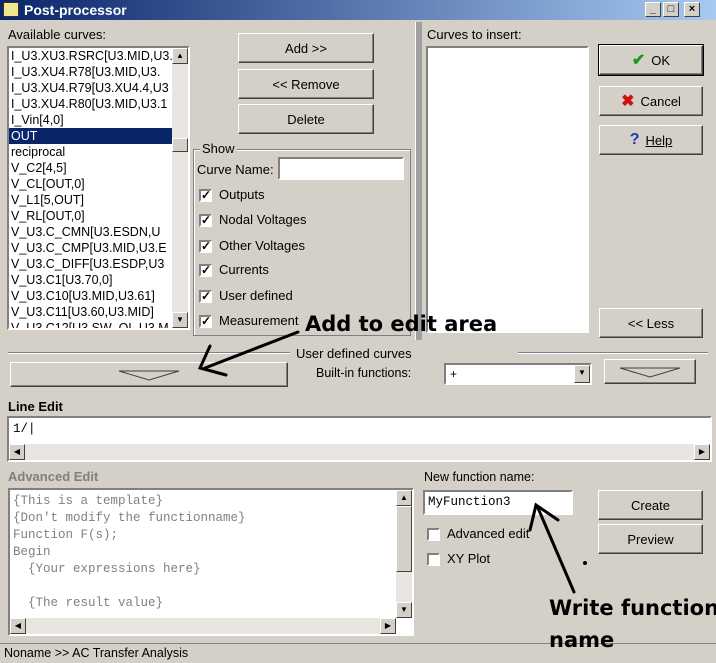 The width and height of the screenshot is (716, 663). I want to click on arrow-up-icon, so click(552, 548).